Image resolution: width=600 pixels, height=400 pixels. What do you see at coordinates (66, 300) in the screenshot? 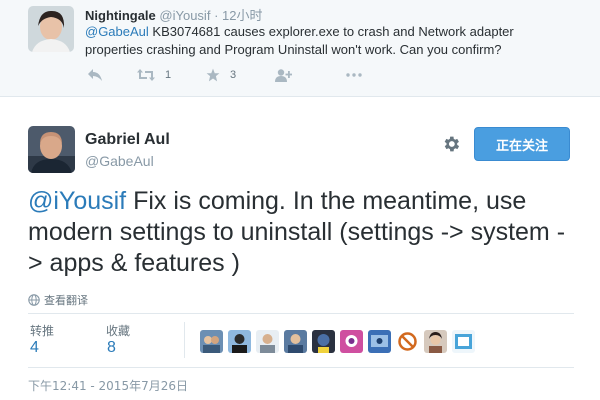
I see `translate-label: 查看翻译` at bounding box center [66, 300].